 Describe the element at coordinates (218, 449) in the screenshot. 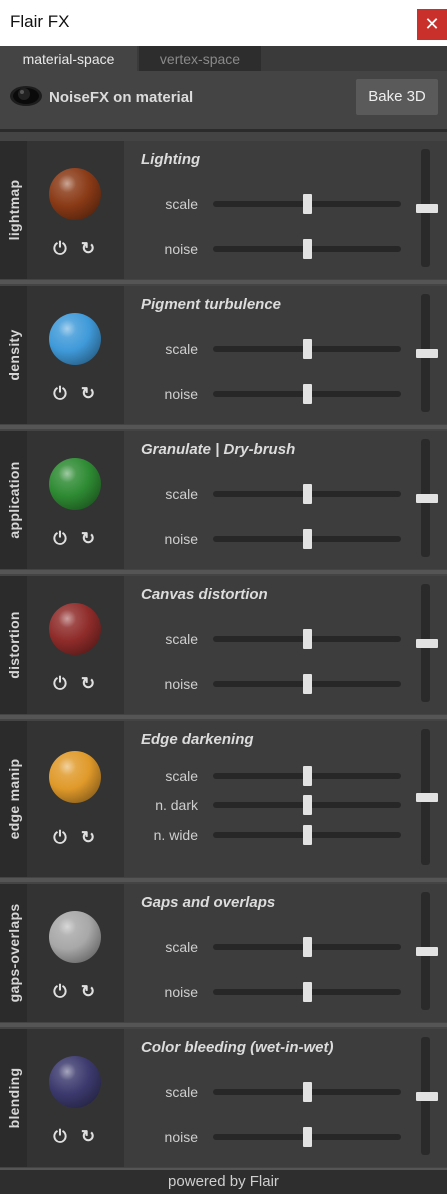

I see `panel-title: Granulate | Dry-brush` at that location.